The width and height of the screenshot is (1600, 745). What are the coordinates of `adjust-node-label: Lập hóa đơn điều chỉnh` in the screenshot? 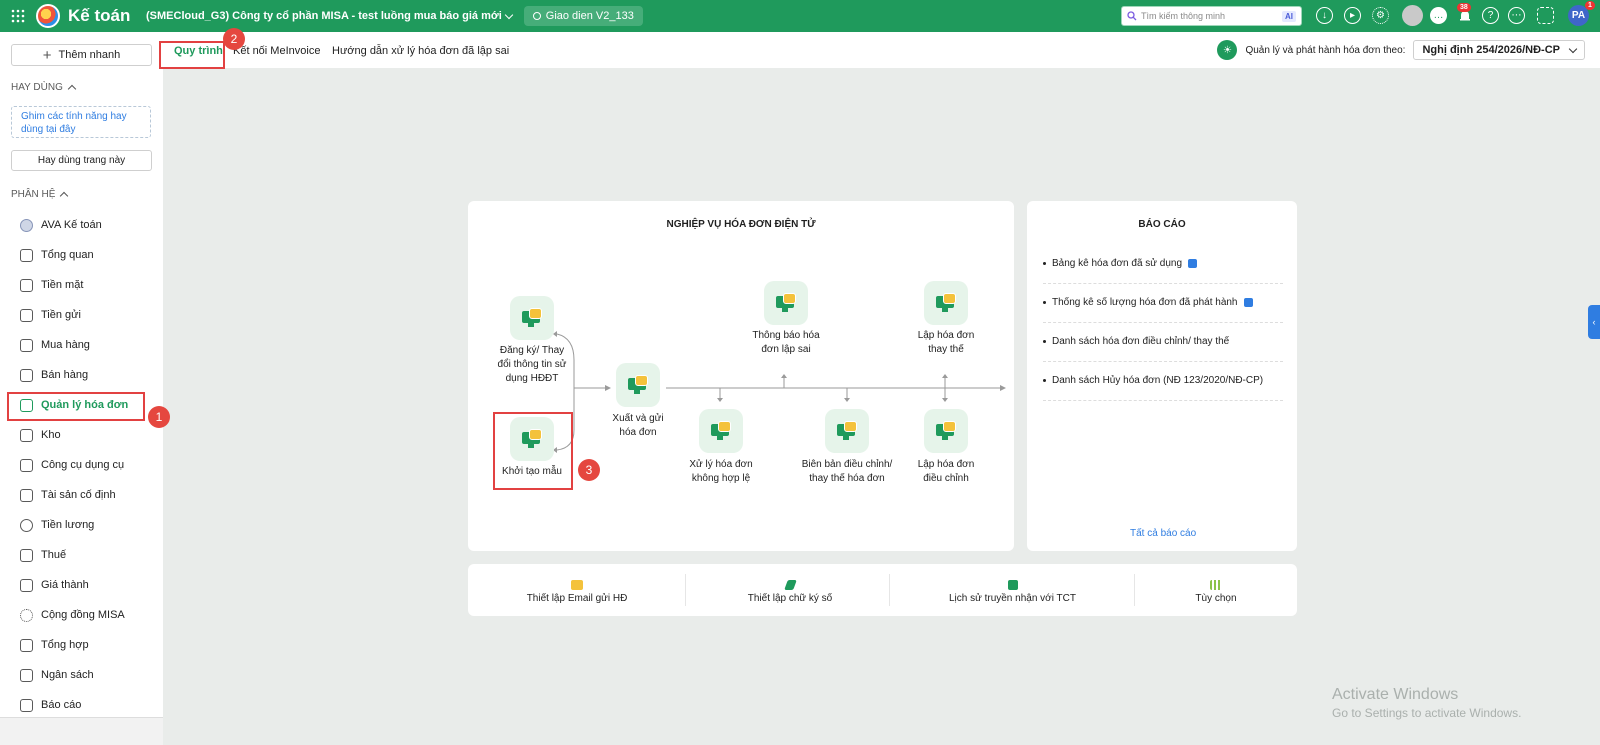 It's located at (946, 472).